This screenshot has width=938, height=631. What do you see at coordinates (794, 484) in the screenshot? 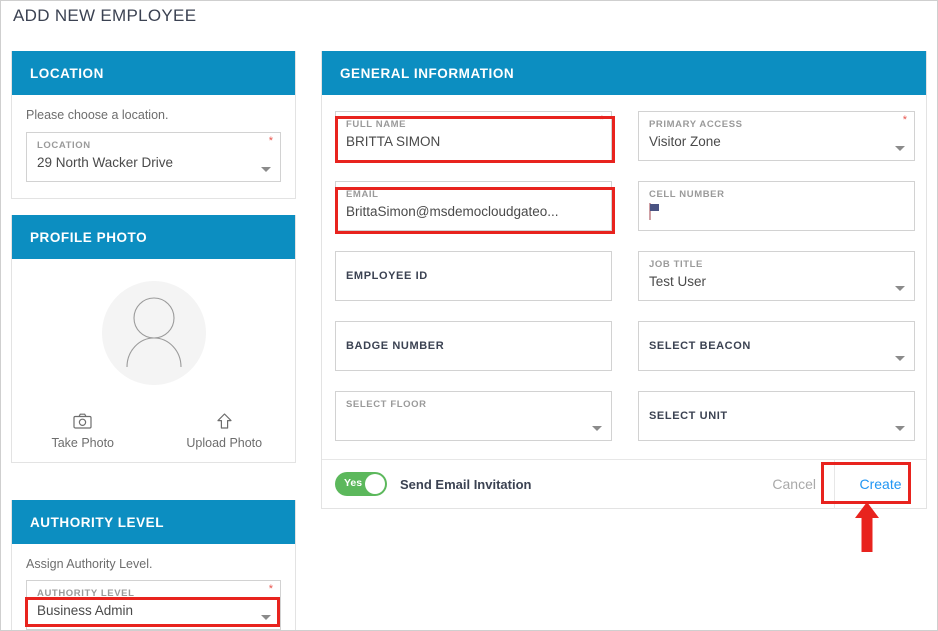
I see `cancel-button: Cancel` at bounding box center [794, 484].